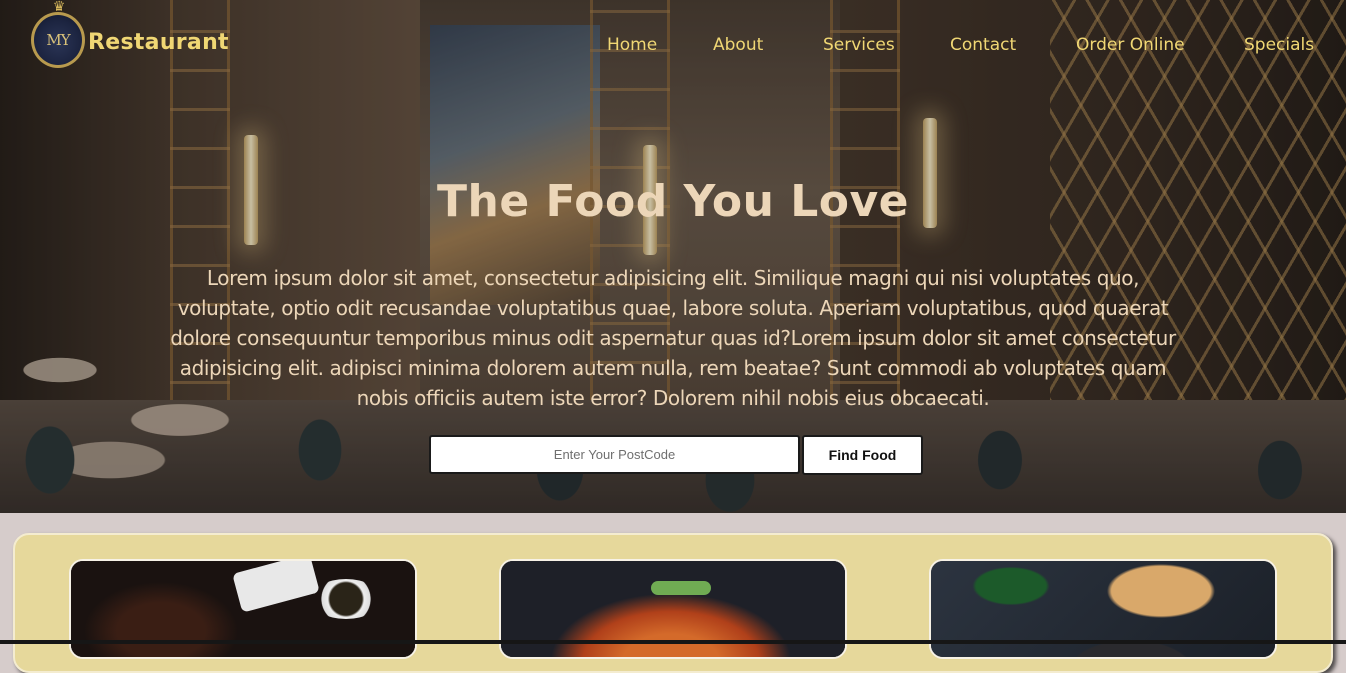 The width and height of the screenshot is (1346, 673). What do you see at coordinates (983, 45) in the screenshot?
I see `nav-item-contact: Contact` at bounding box center [983, 45].